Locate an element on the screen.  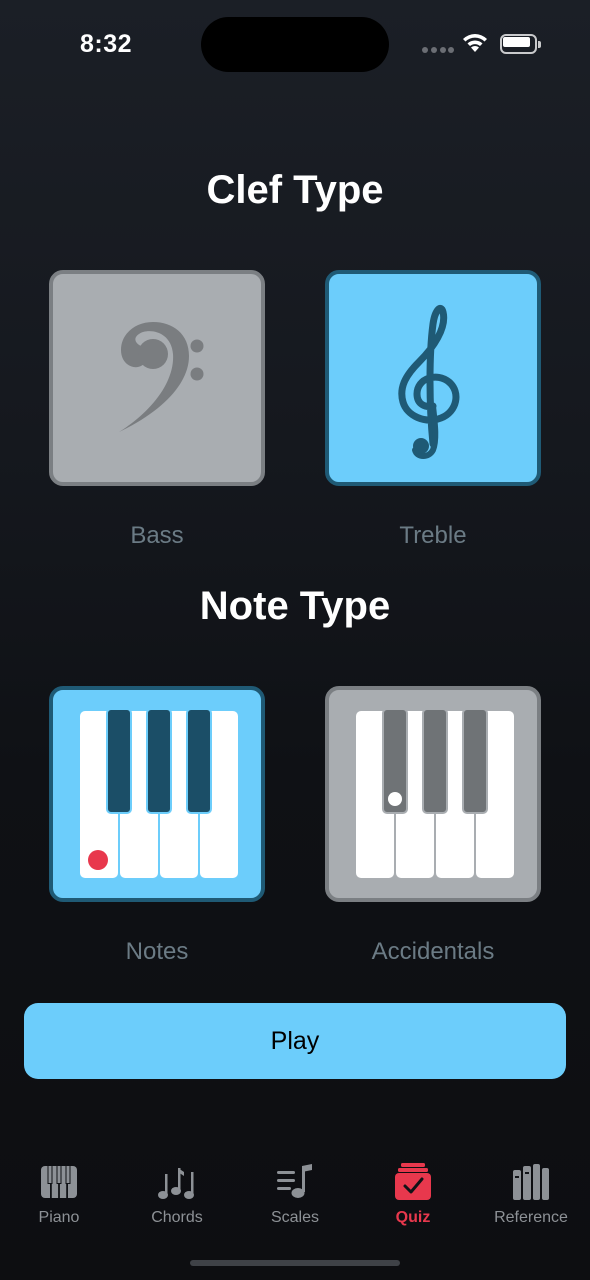
bass-label: Bass is located at coordinates (157, 535).